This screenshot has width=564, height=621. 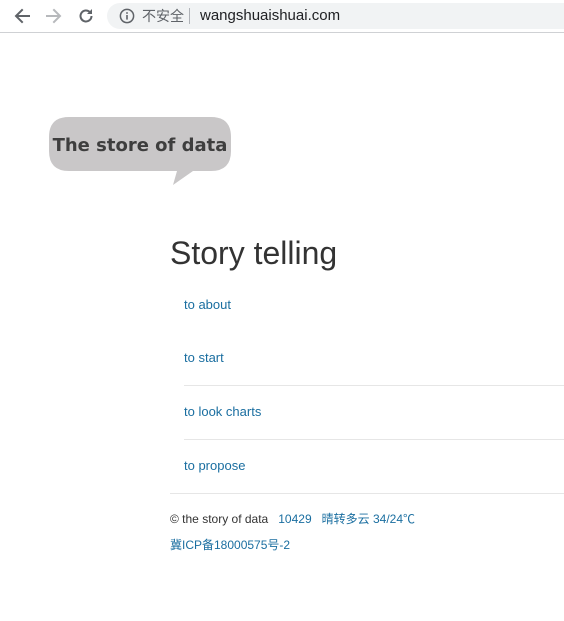 What do you see at coordinates (222, 412) in the screenshot?
I see `look-charts-link: to look charts` at bounding box center [222, 412].